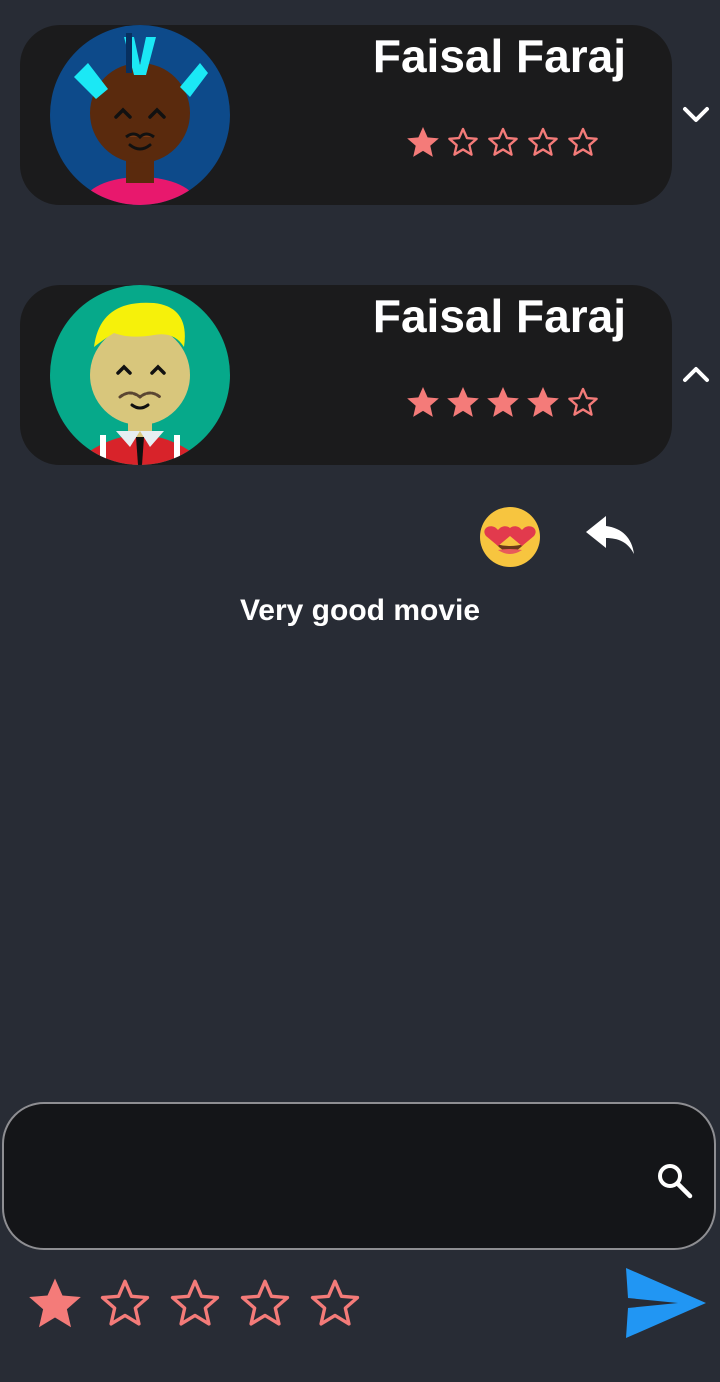 The height and width of the screenshot is (1382, 720). Describe the element at coordinates (610, 536) in the screenshot. I see `reply-arrow-icon` at that location.